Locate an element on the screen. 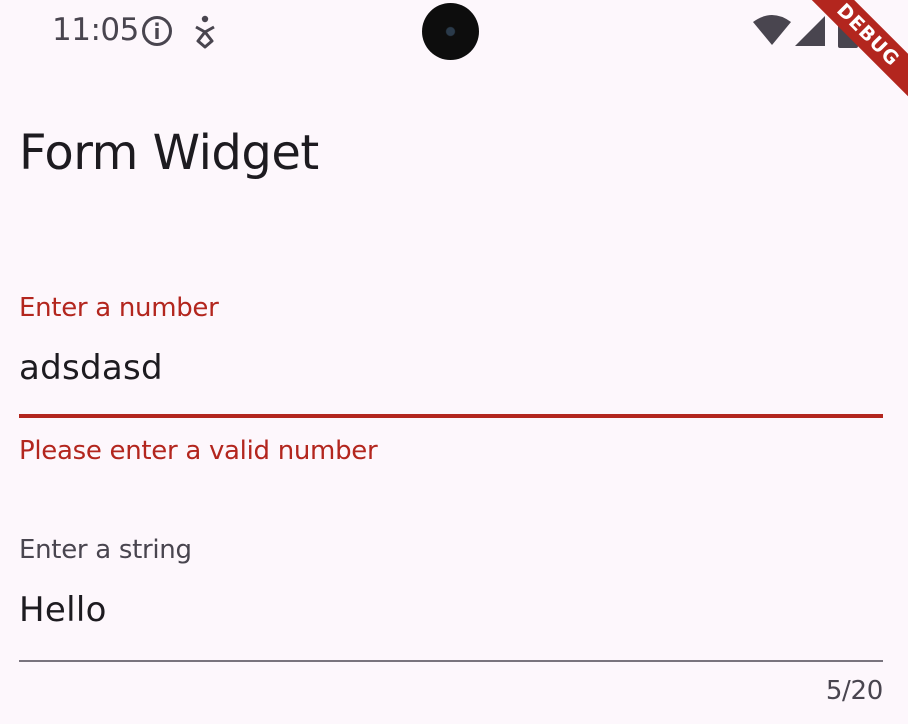 This screenshot has height=724, width=908. page-title: Form Widget is located at coordinates (169, 153).